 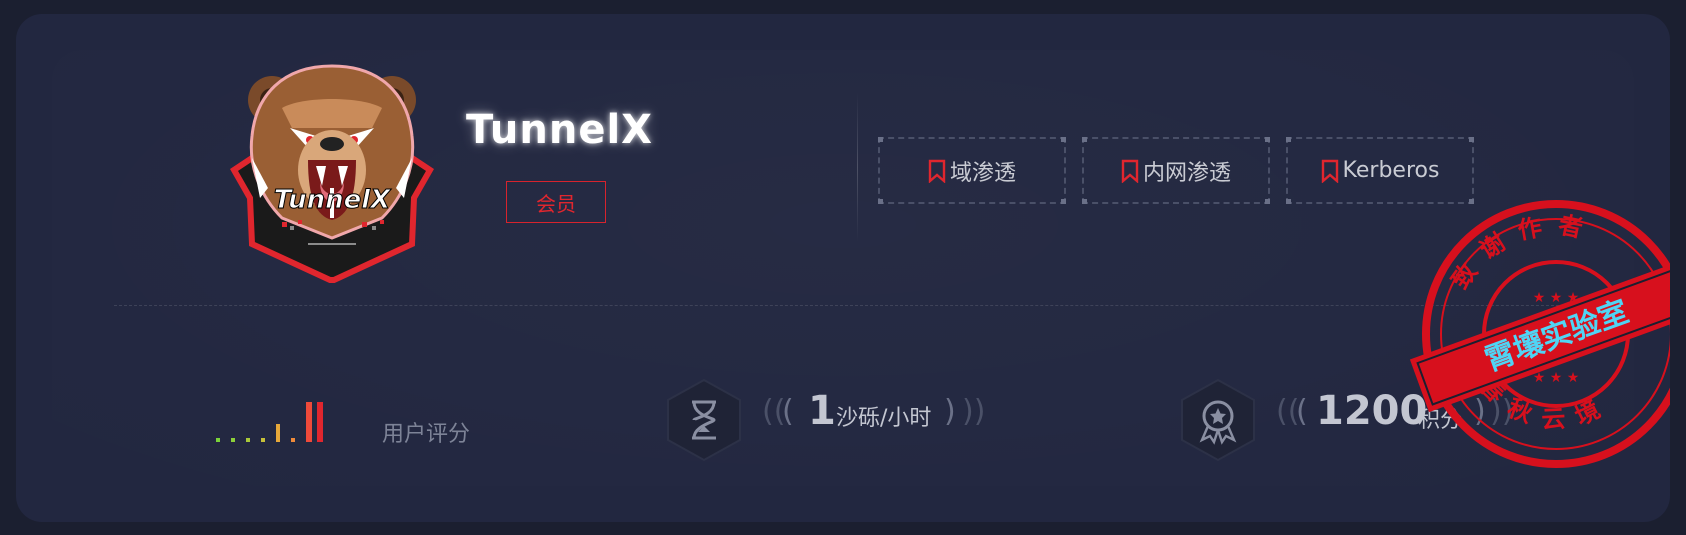 What do you see at coordinates (333, 200) in the screenshot?
I see `logo-text: TunnelX` at bounding box center [333, 200].